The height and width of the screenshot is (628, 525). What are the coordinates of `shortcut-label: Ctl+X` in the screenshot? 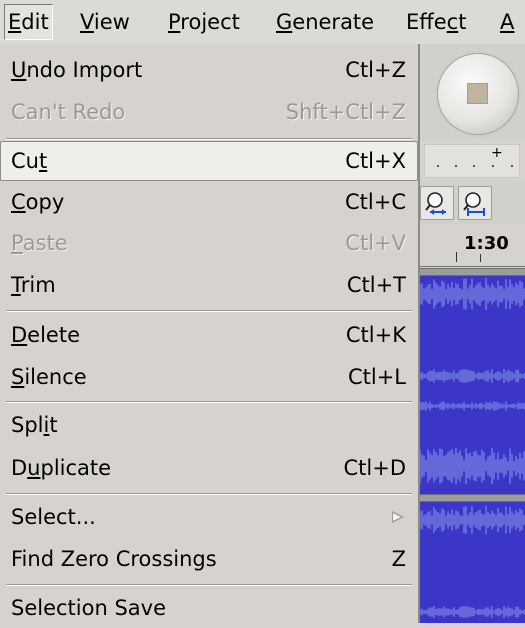 It's located at (375, 161).